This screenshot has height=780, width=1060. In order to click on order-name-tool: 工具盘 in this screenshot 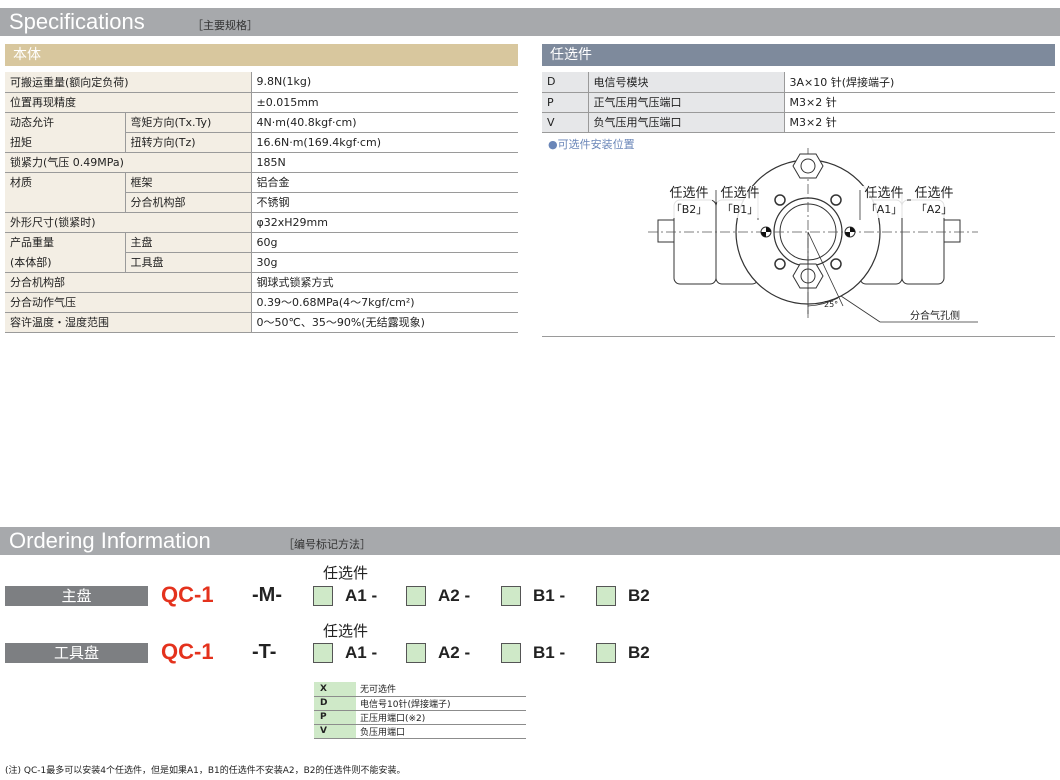, I will do `click(76, 653)`.